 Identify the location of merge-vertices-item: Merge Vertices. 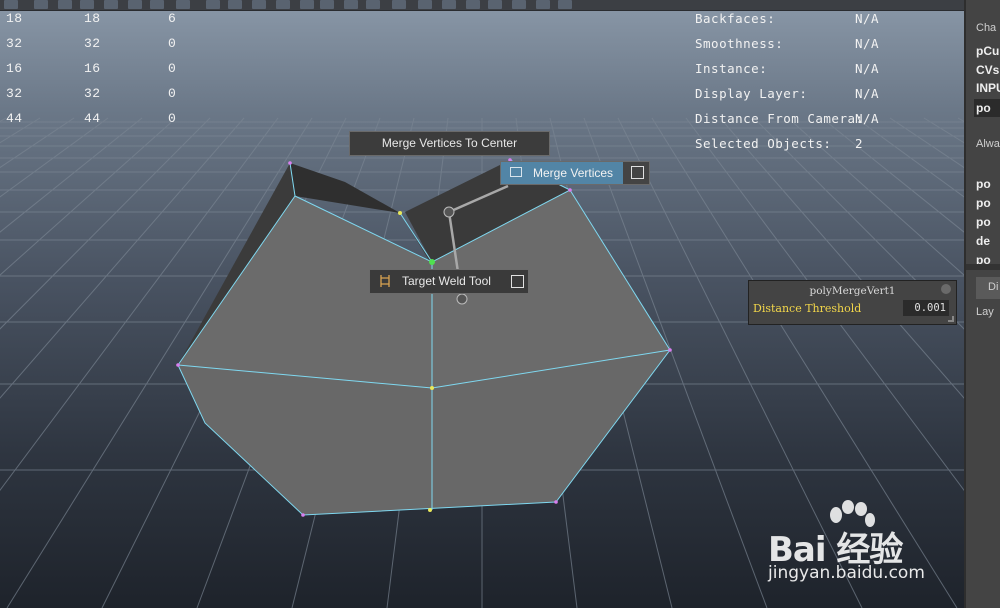
(575, 173).